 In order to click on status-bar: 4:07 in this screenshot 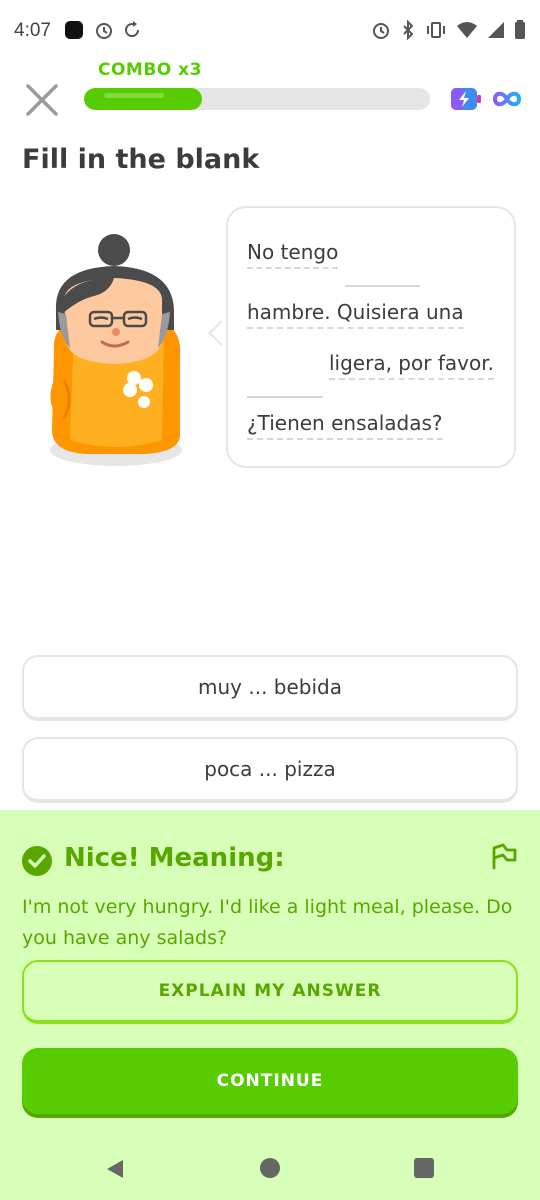, I will do `click(270, 31)`.